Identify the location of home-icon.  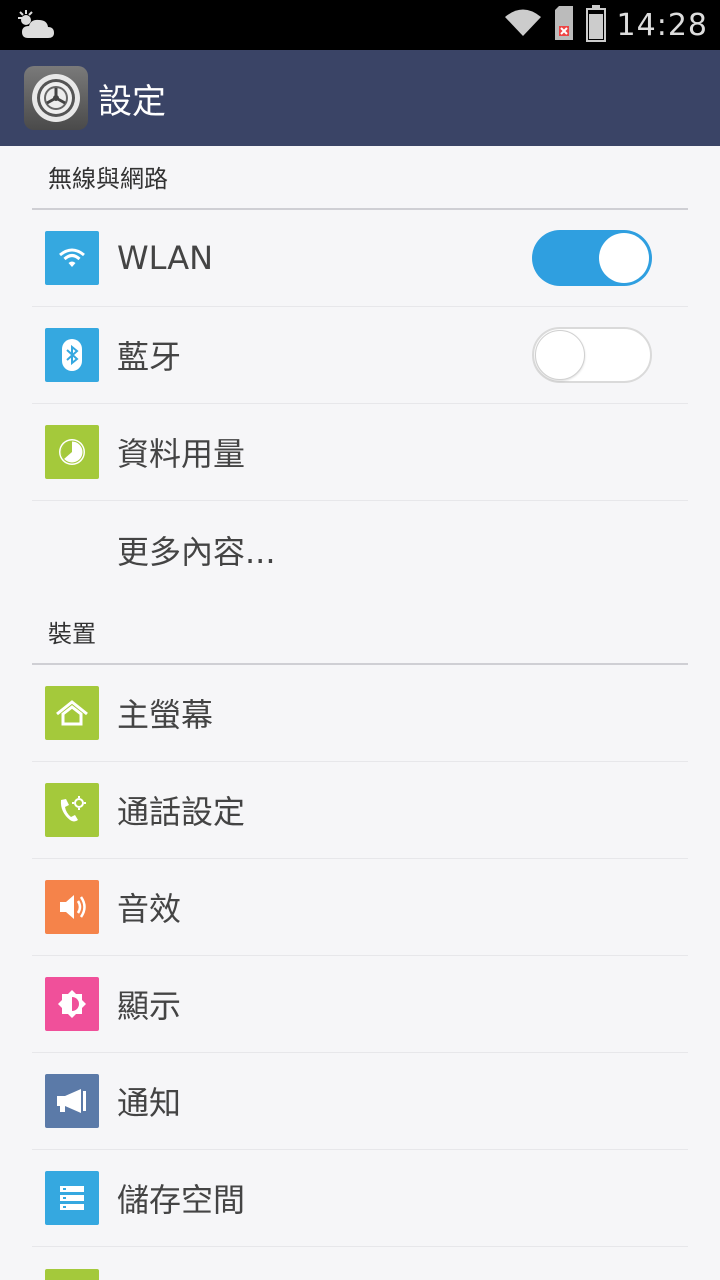
(72, 713).